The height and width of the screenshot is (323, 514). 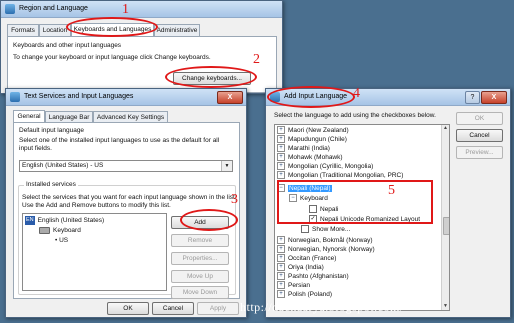 What do you see at coordinates (330, 240) in the screenshot?
I see `language-label: Norwegian, Bokmål (Norway)` at bounding box center [330, 240].